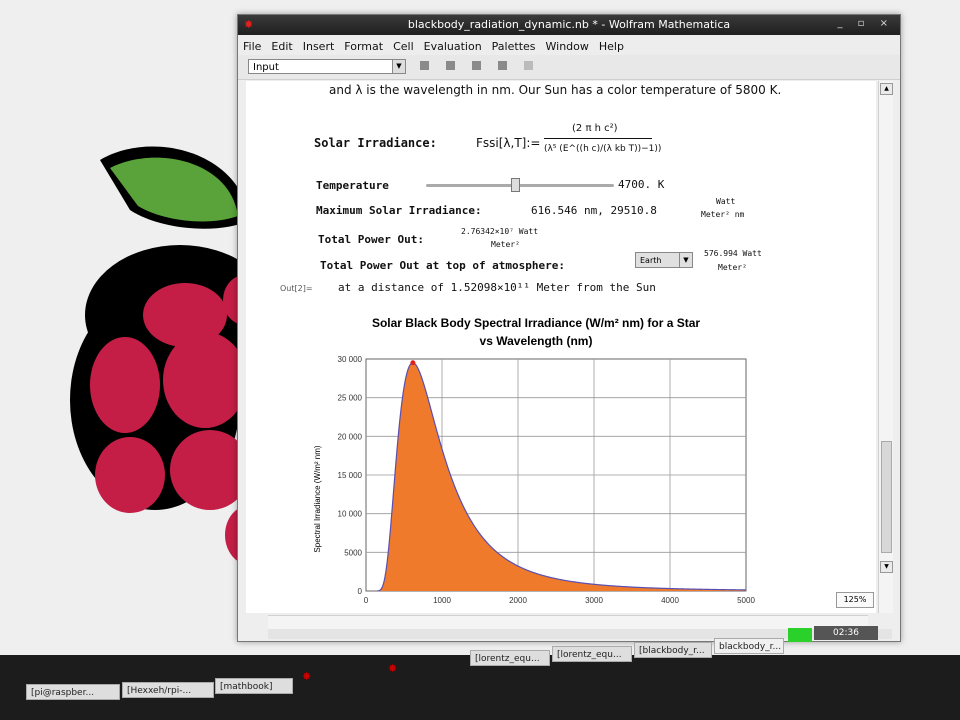 The height and width of the screenshot is (720, 960). I want to click on menu-evaluation: Evaluation, so click(453, 45).